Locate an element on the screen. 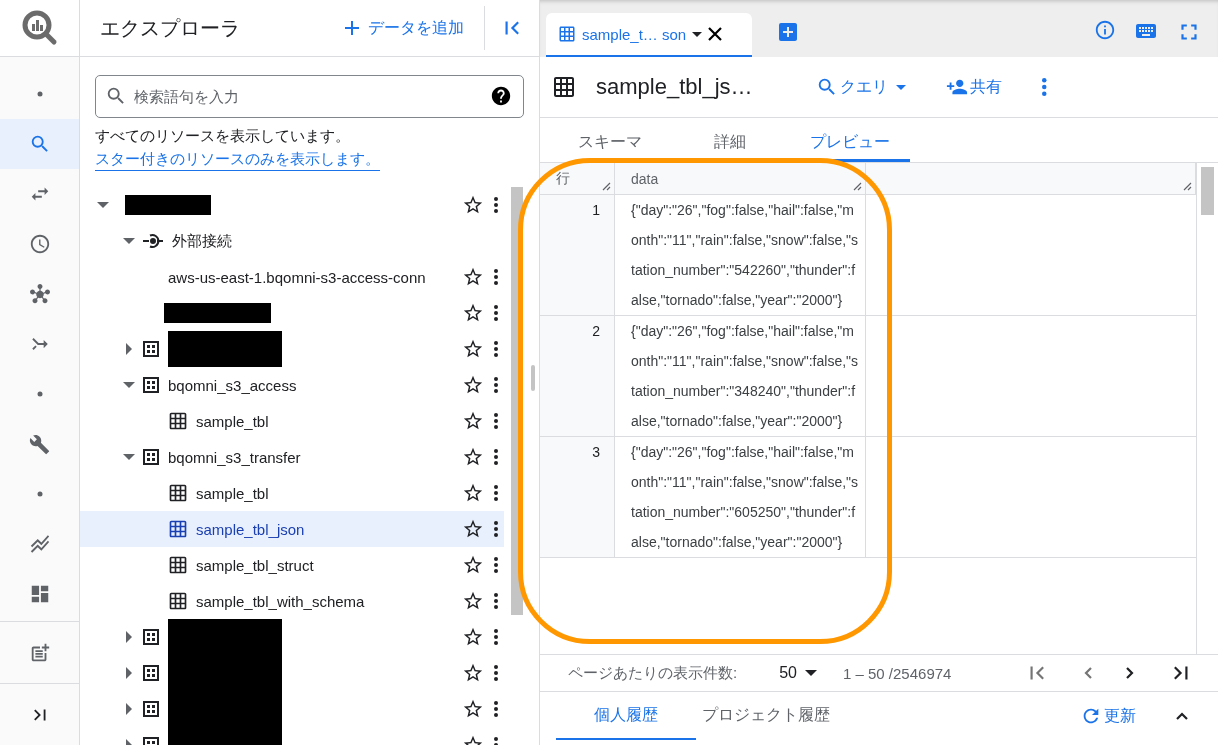  query-button: クエリ is located at coordinates (861, 87).